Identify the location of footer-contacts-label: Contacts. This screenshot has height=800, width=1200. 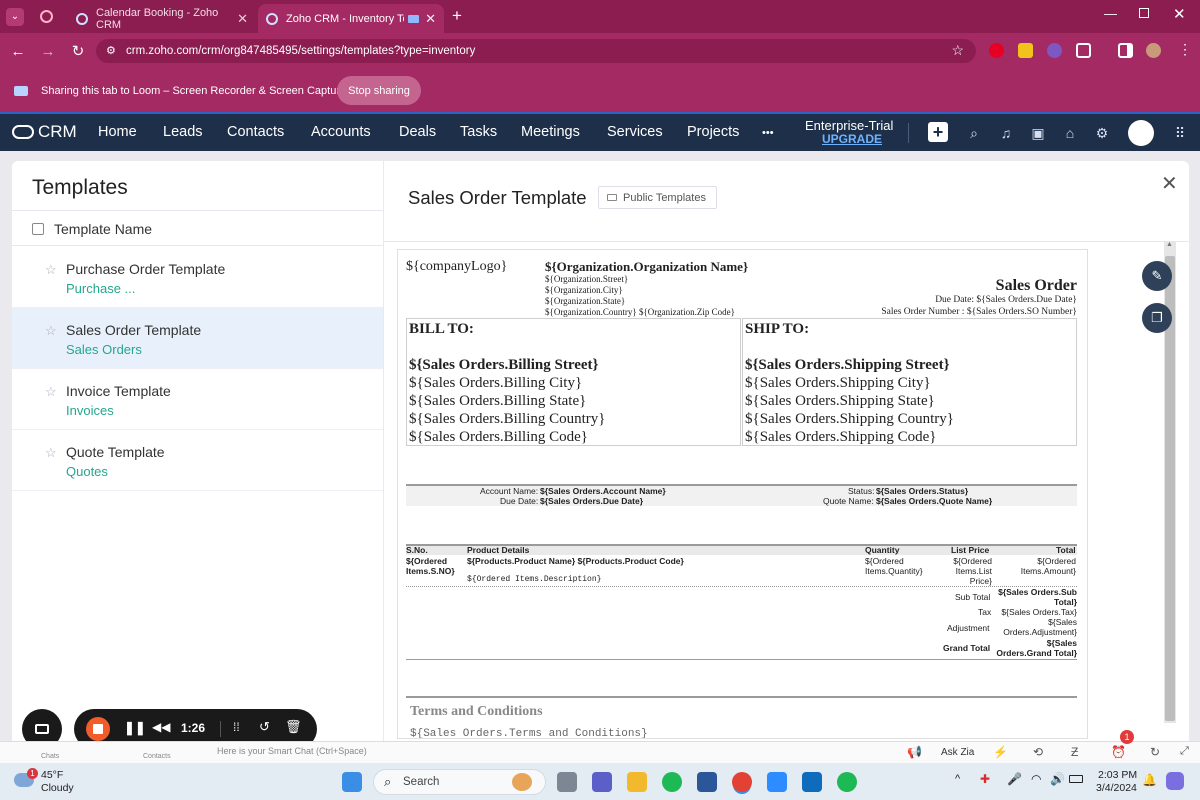
(157, 756).